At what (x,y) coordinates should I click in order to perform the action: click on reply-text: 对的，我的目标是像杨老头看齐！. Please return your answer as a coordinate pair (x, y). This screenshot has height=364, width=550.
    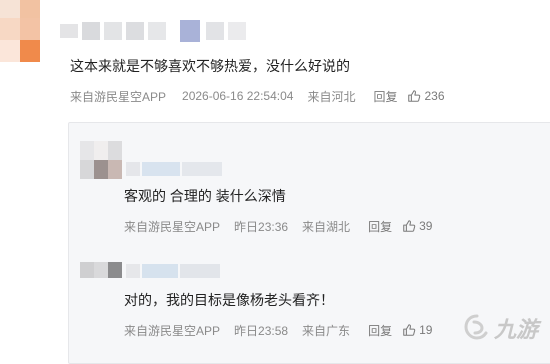
    Looking at the image, I should click on (229, 300).